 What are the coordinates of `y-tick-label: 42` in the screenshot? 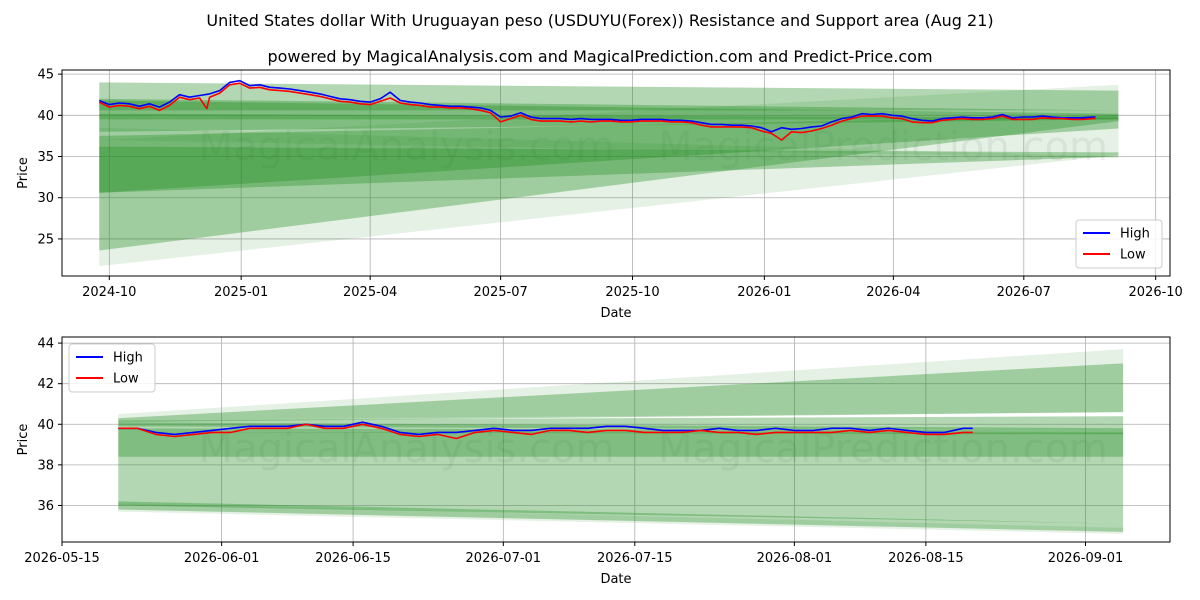 It's located at (45, 384).